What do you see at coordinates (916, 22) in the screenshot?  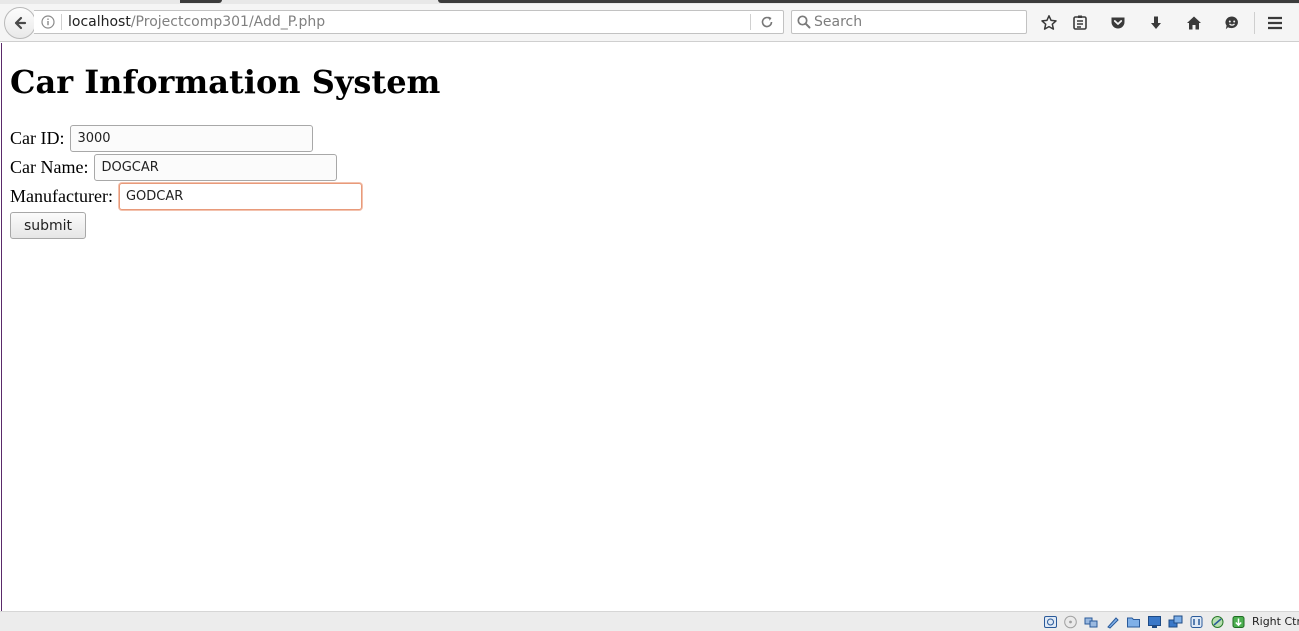 I see `search-input` at bounding box center [916, 22].